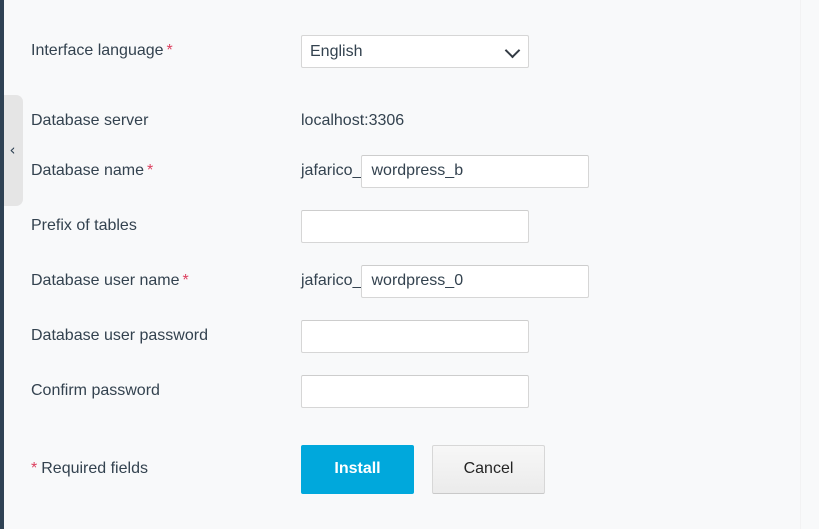  I want to click on database-user-name-input, so click(475, 281).